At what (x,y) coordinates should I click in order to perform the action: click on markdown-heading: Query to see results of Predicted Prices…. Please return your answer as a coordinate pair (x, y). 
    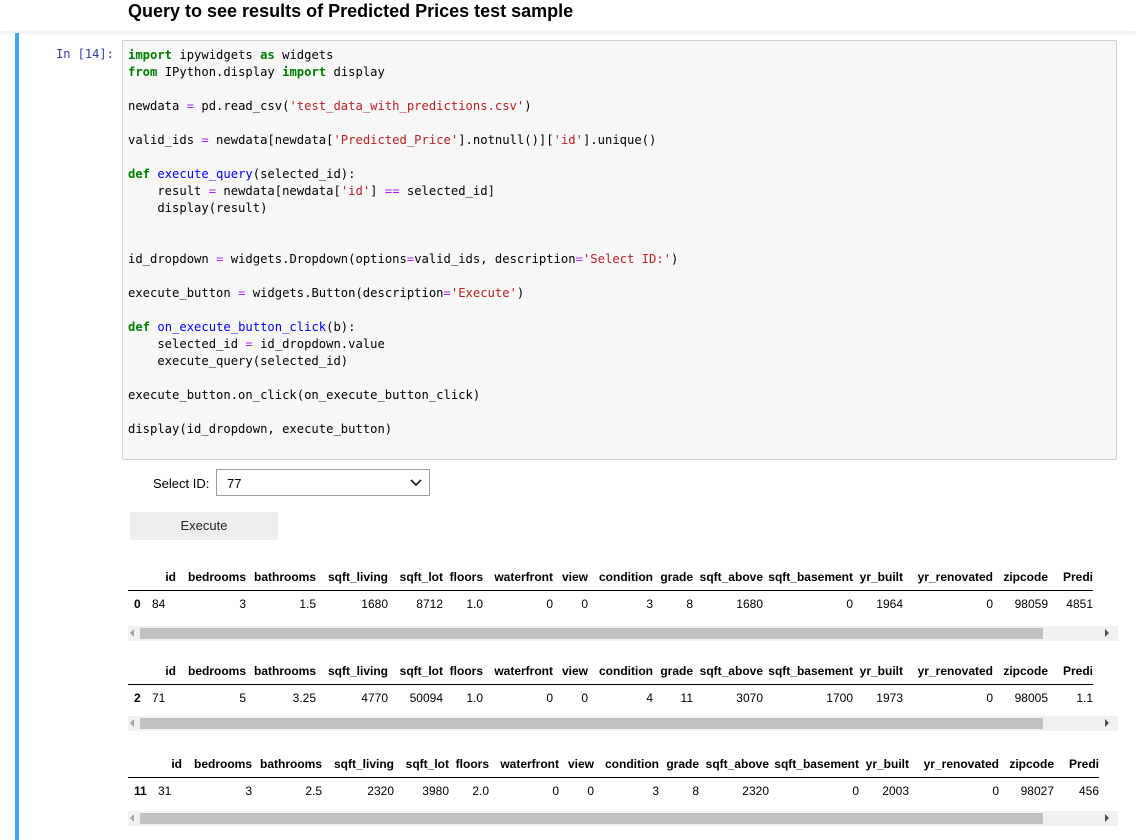
    Looking at the image, I should click on (351, 11).